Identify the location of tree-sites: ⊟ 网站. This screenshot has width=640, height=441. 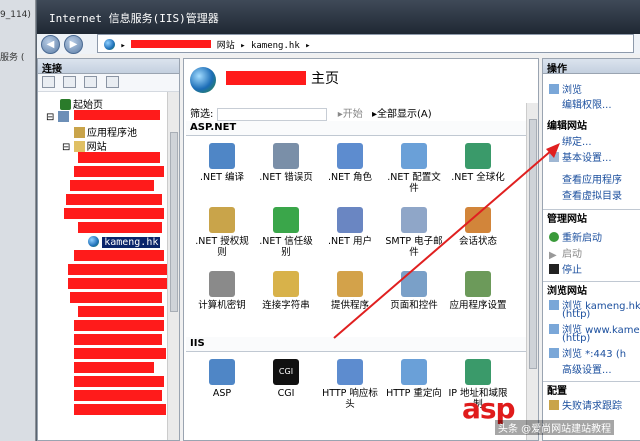
(84, 145).